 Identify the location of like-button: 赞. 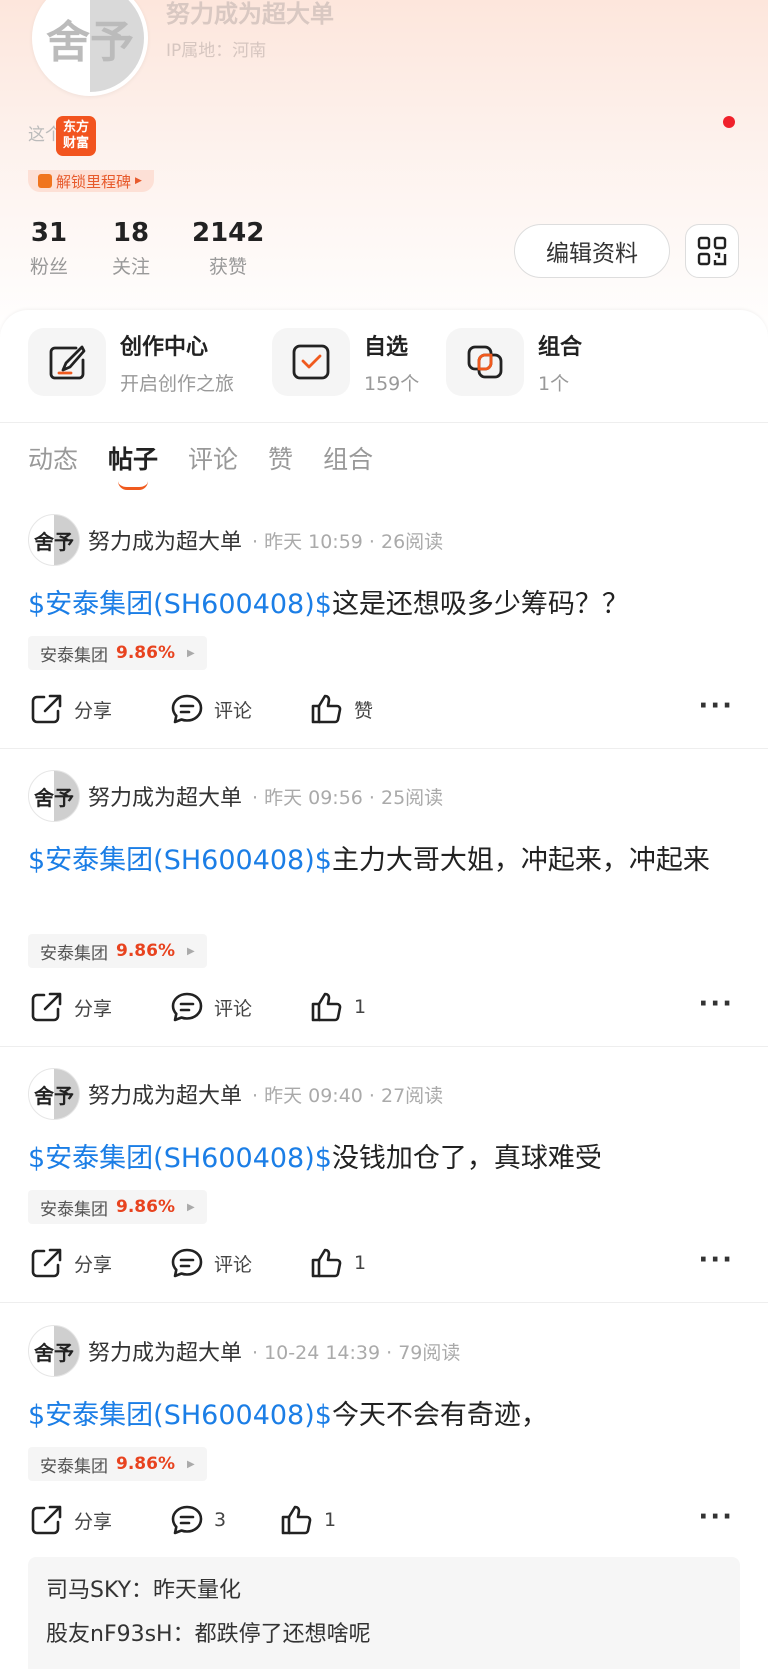
(341, 709).